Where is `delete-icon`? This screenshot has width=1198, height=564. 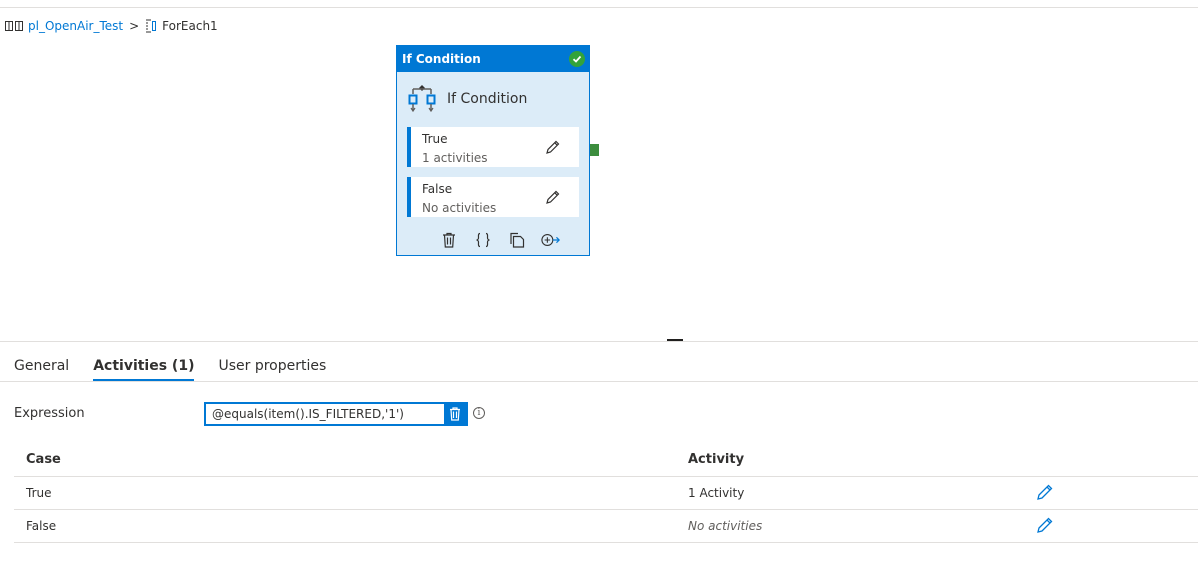 delete-icon is located at coordinates (449, 240).